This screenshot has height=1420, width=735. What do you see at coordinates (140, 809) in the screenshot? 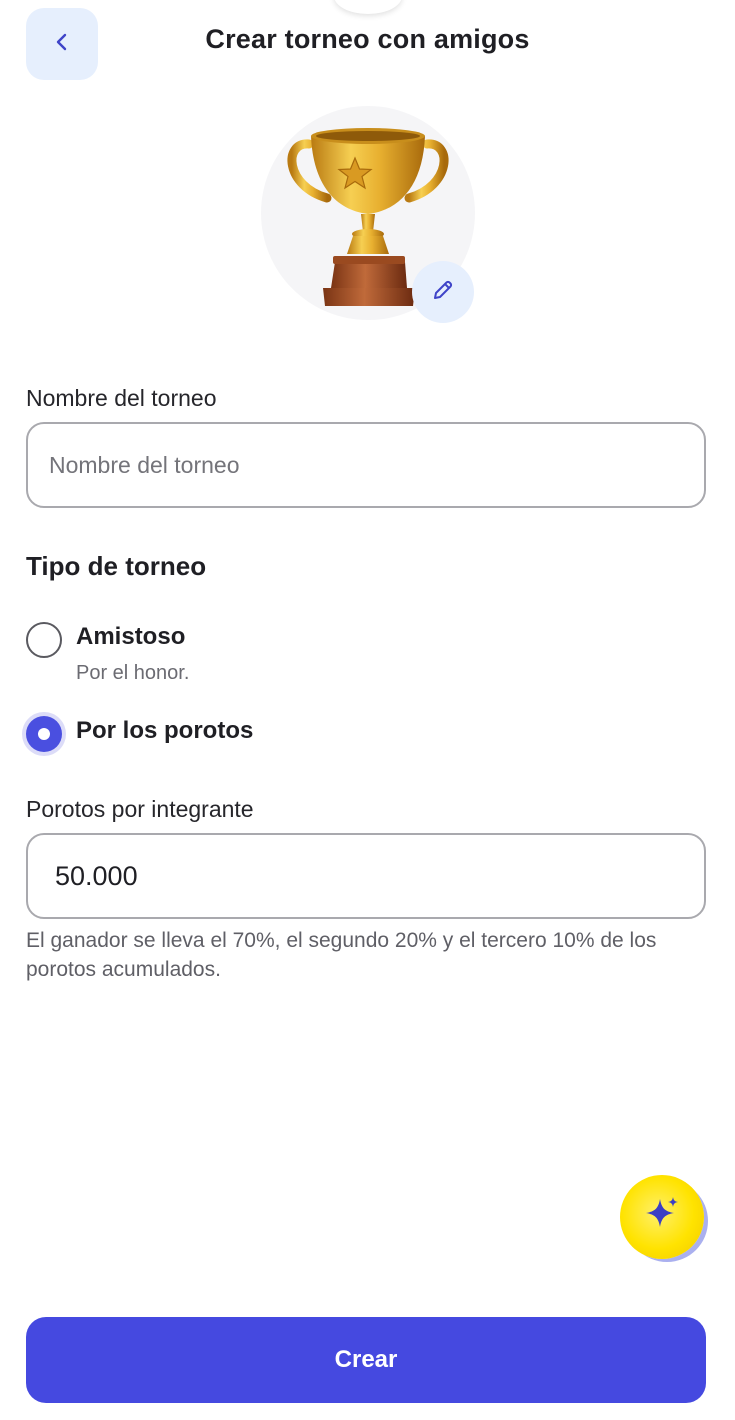
I see `porotos-label: Porotos por integrante` at bounding box center [140, 809].